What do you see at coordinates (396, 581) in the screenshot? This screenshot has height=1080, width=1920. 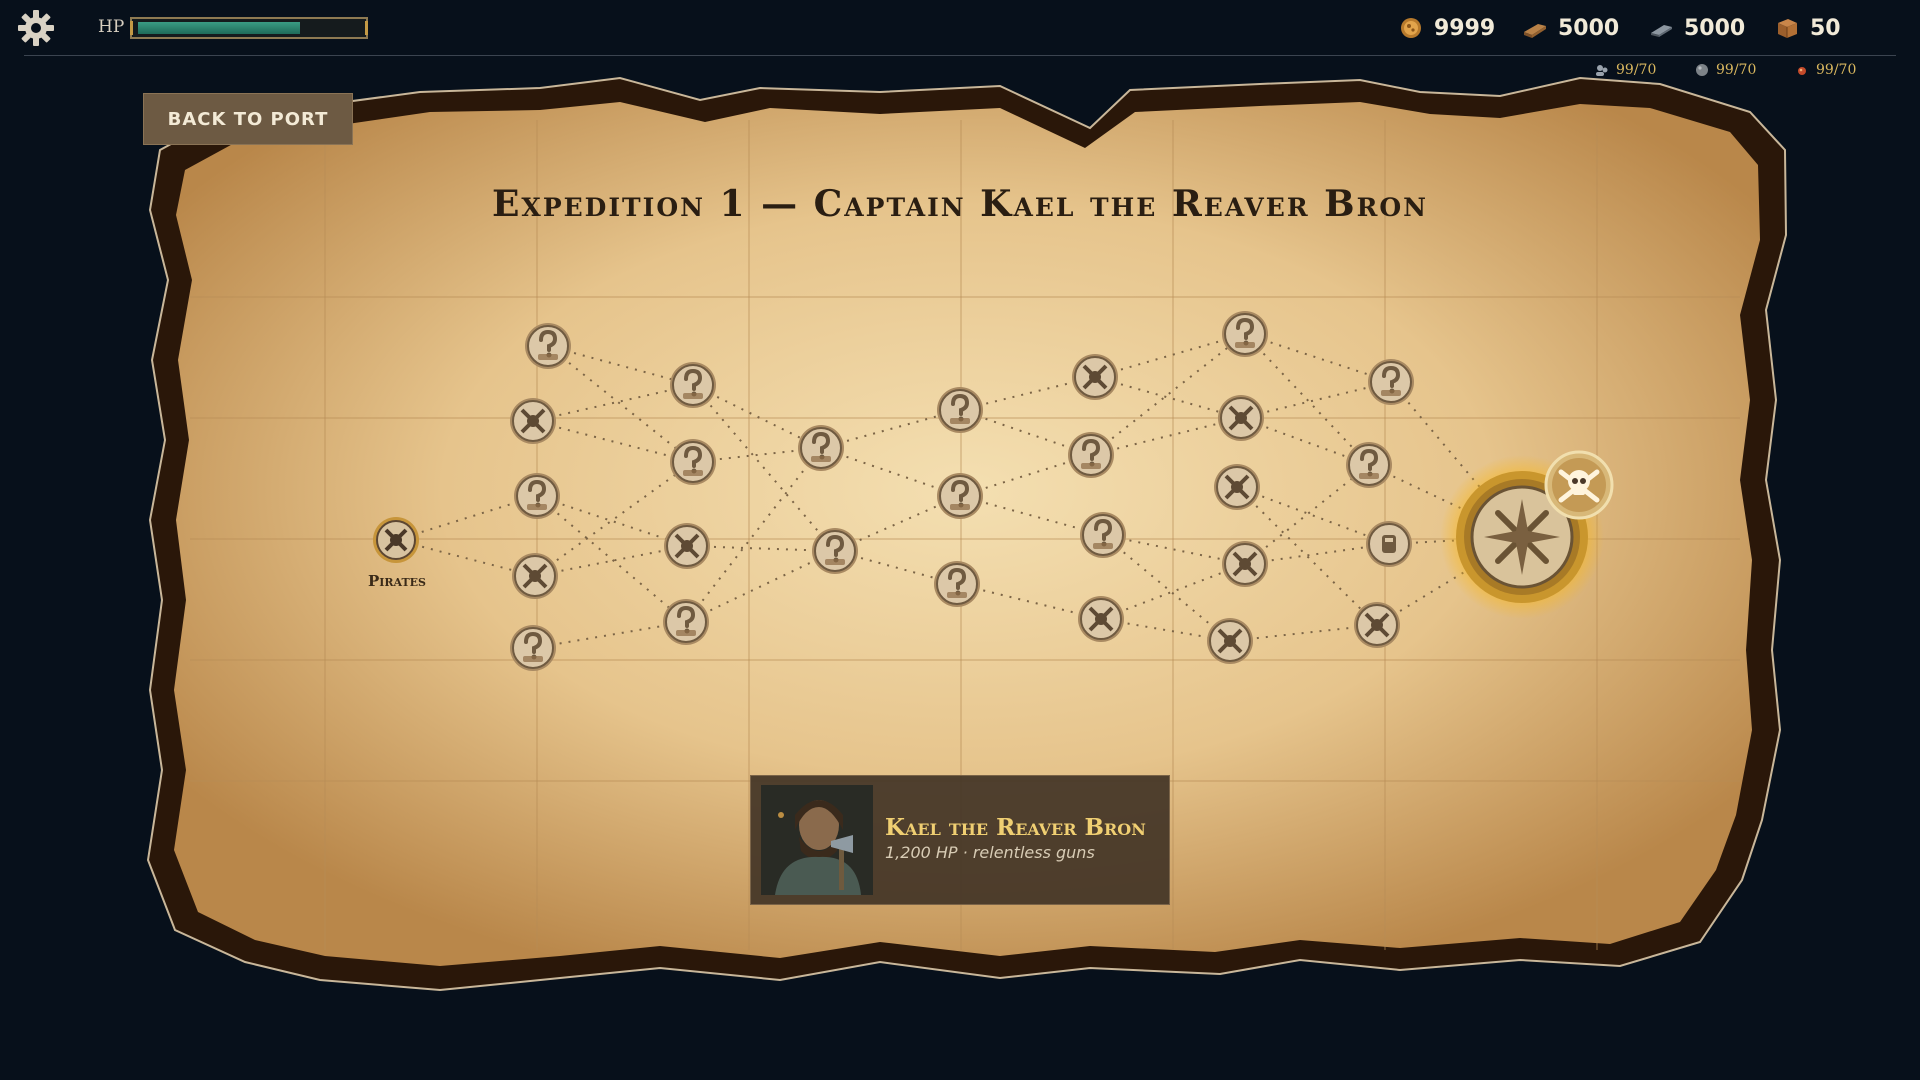 I see `start-node-label: Pirates` at bounding box center [396, 581].